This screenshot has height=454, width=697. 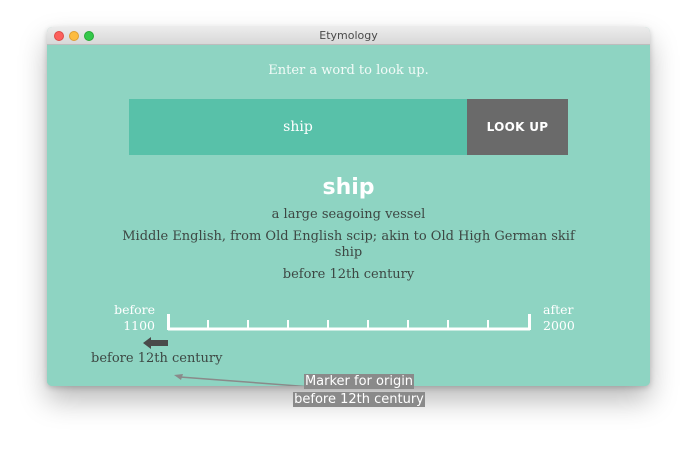 I want to click on timeline-end-label-top: after, so click(x=558, y=309).